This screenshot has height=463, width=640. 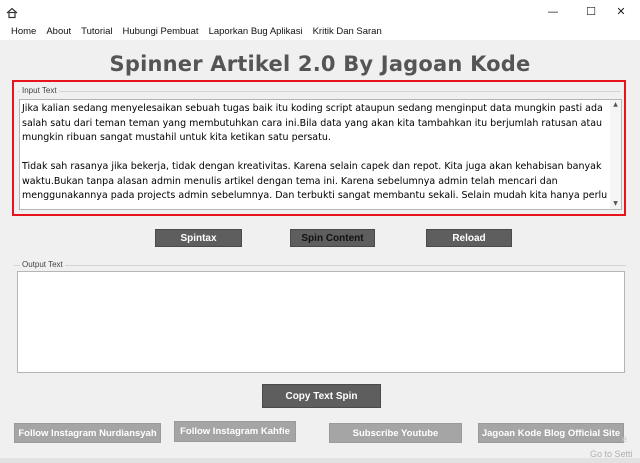 I want to click on minimize-button: —, so click(x=553, y=11).